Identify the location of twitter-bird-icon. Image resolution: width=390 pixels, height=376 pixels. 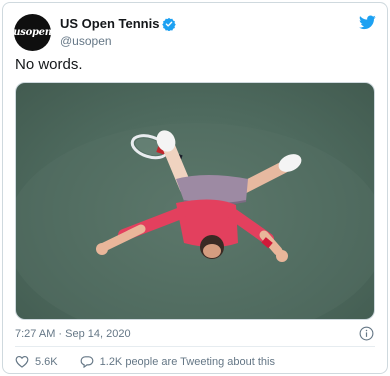
(367, 22).